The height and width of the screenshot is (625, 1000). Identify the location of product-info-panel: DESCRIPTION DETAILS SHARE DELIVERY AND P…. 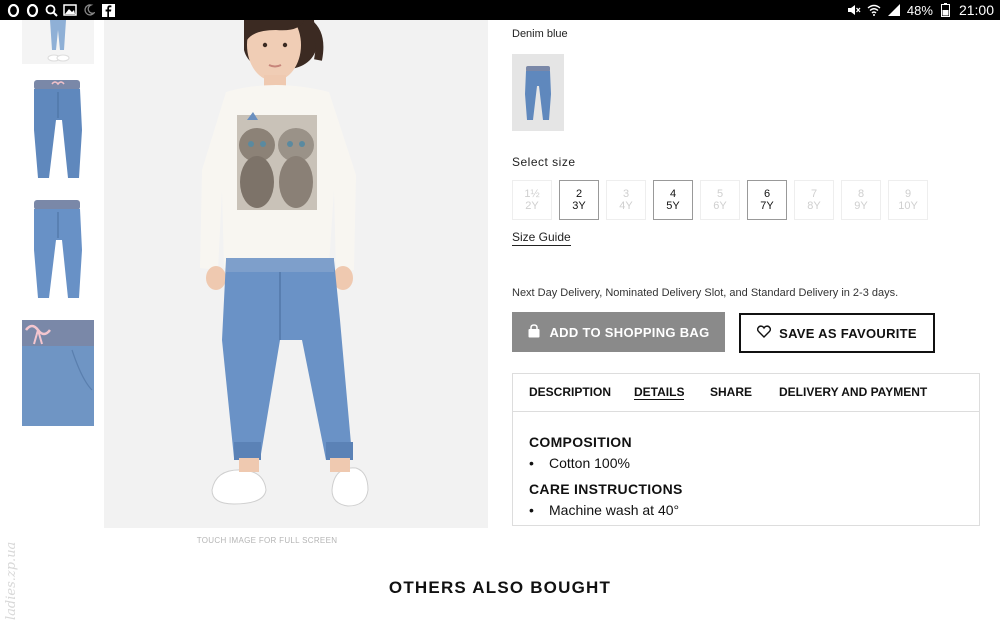
(746, 449).